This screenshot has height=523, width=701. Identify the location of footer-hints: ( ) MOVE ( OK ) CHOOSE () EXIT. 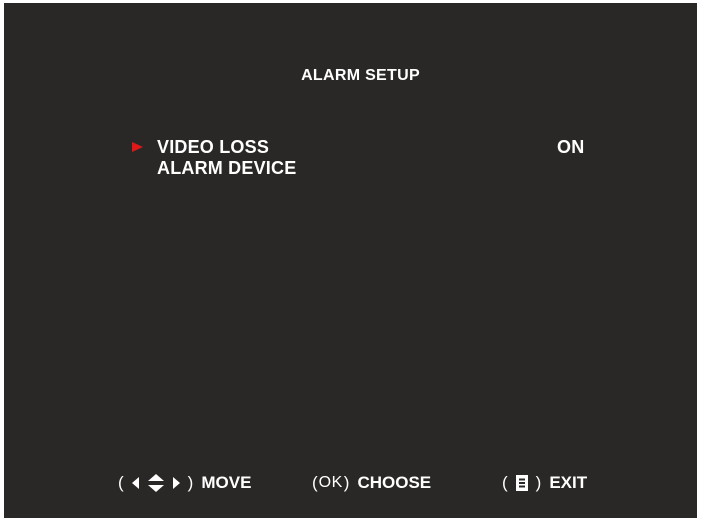
(350, 483).